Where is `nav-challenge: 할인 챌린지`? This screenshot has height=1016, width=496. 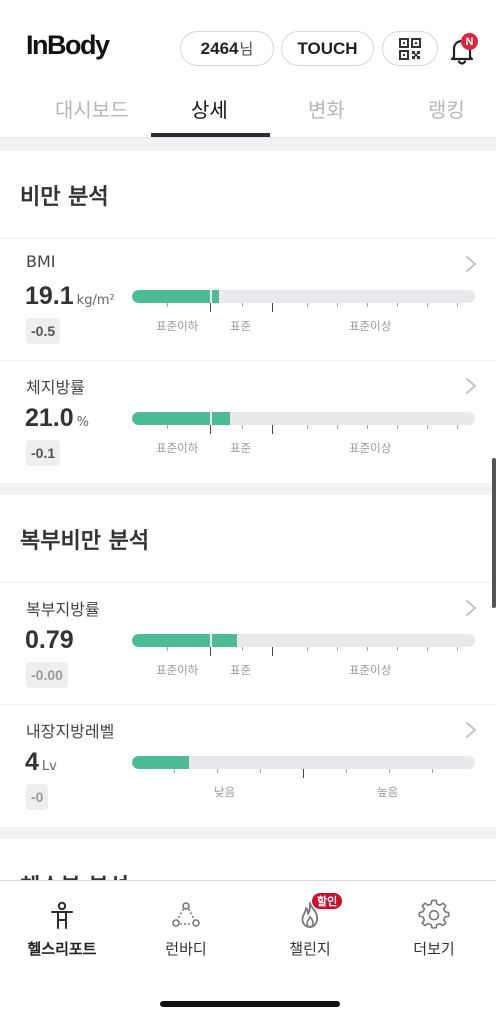
nav-challenge: 할인 챌린지 is located at coordinates (310, 931).